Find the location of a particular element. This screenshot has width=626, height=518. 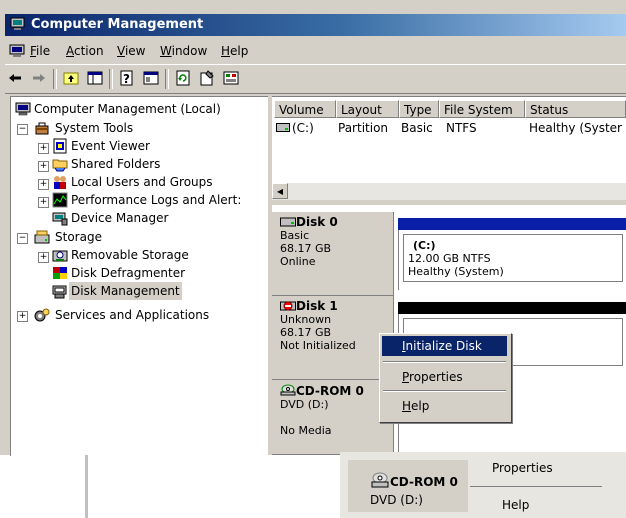

disk0-info: Disk 0 Basic 68.17 GB Online is located at coordinates (333, 254).